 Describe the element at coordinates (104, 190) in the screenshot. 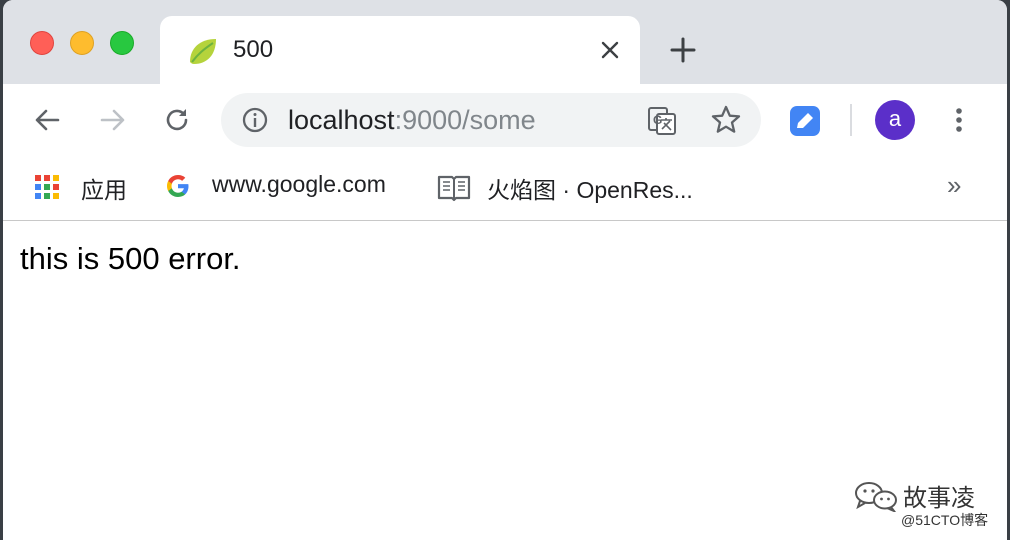

I see `bookmark-label: 应用` at that location.